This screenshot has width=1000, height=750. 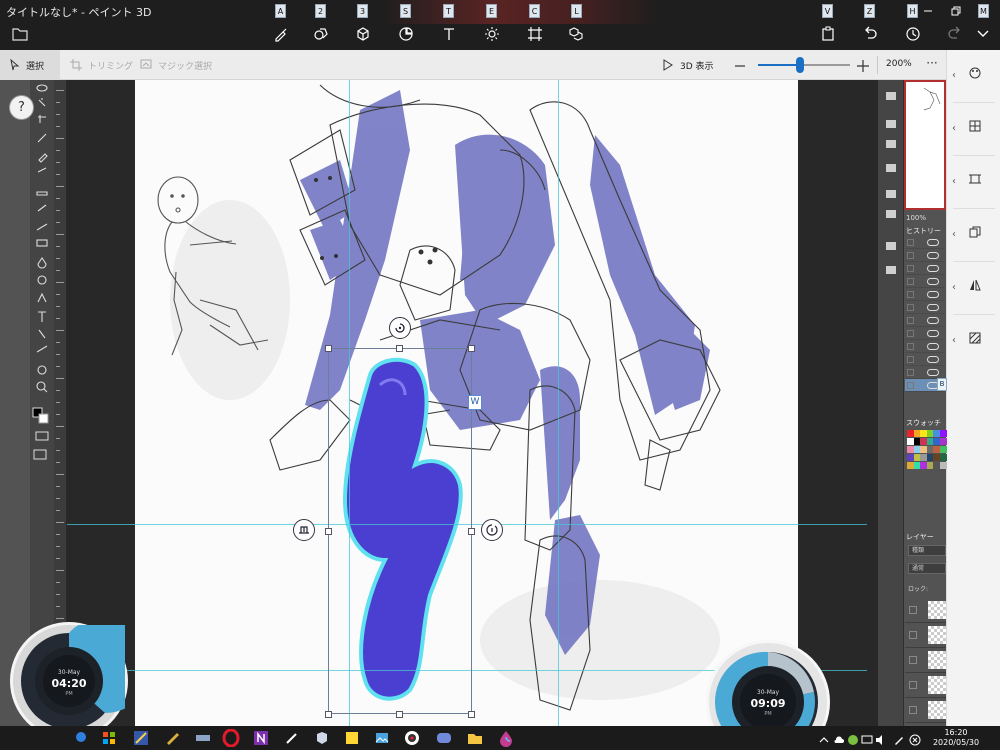 I want to click on side-panel-item-paint: ‹, so click(x=973, y=76).